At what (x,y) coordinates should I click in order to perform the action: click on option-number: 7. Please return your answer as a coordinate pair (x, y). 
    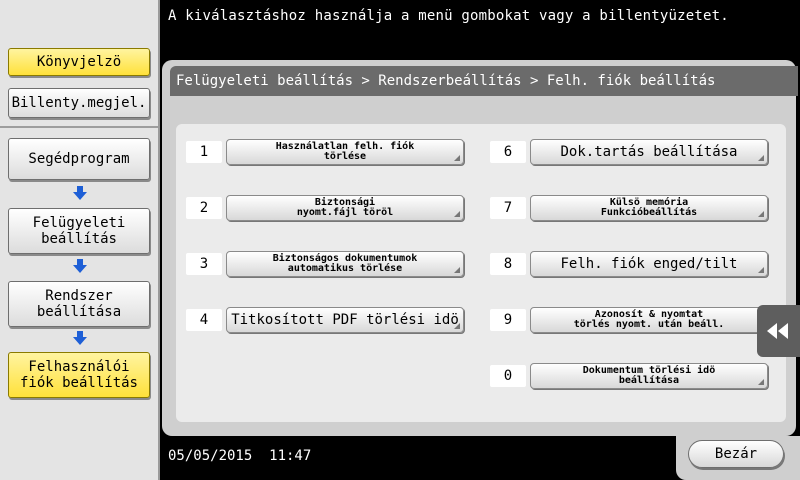
    Looking at the image, I should click on (508, 208).